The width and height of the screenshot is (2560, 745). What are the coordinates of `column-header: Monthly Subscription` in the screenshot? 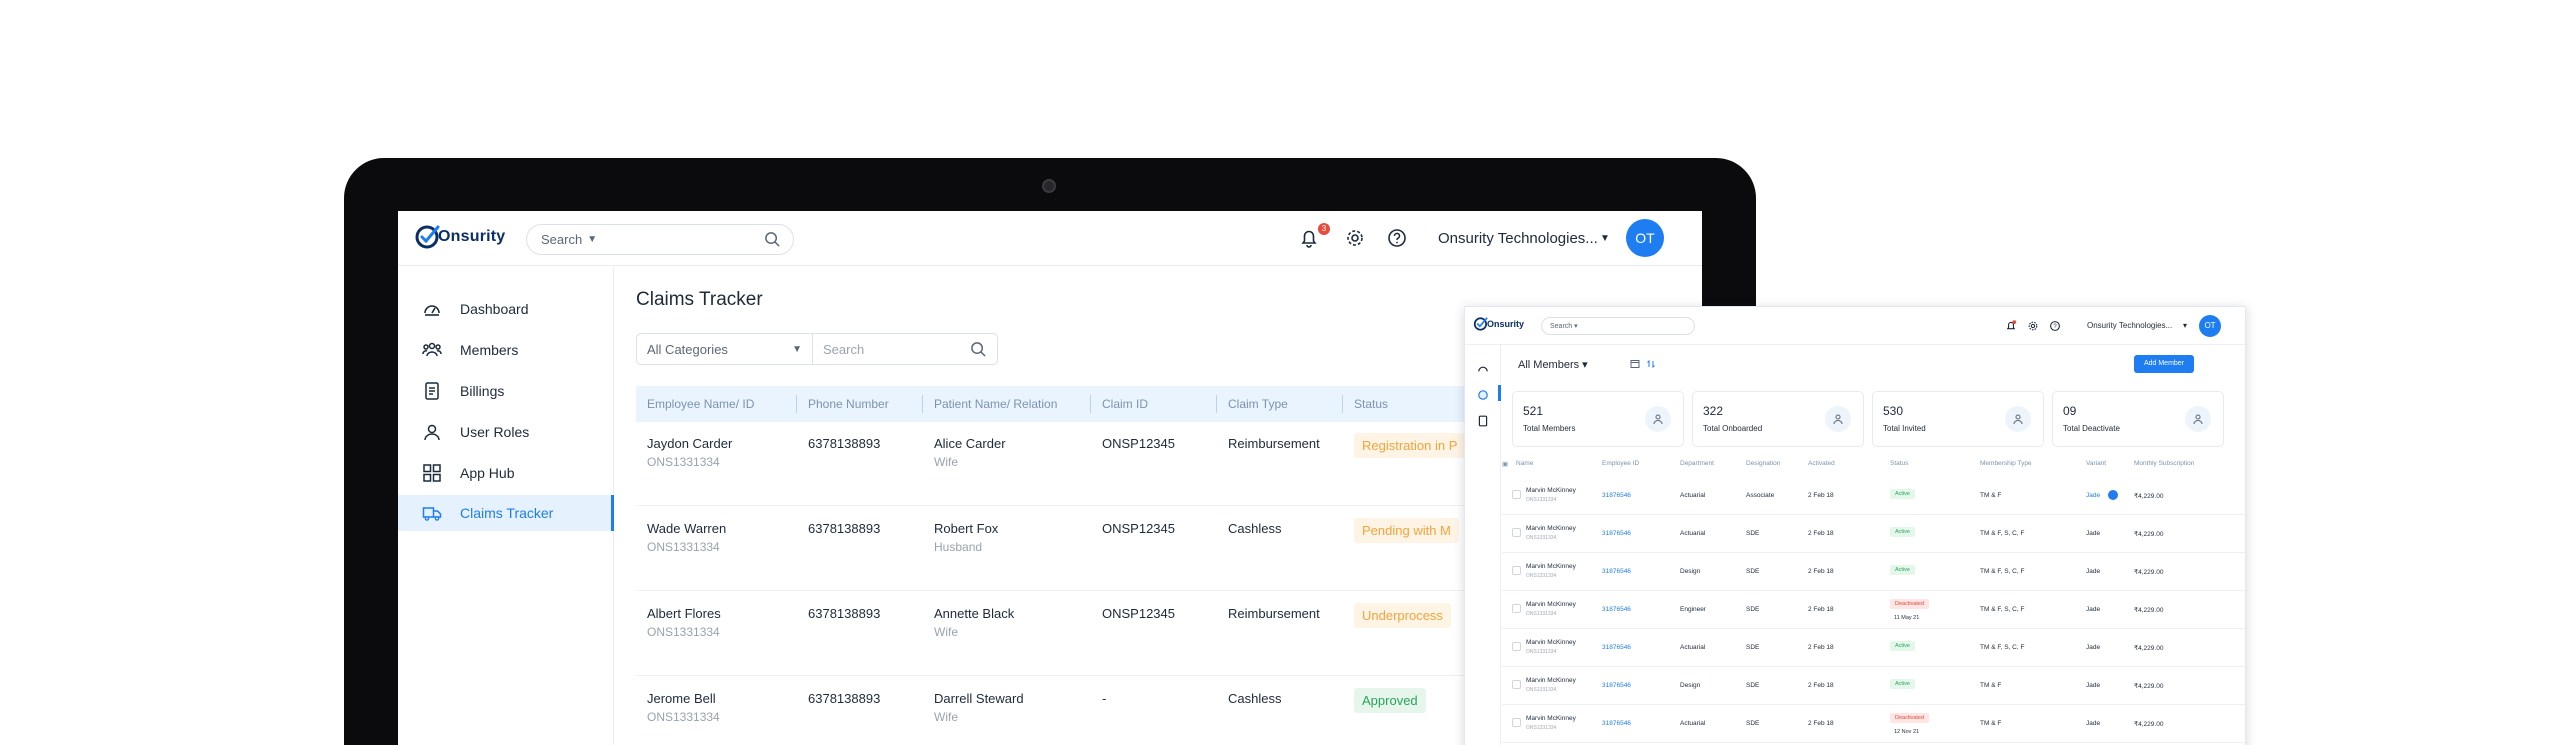 It's located at (2164, 463).